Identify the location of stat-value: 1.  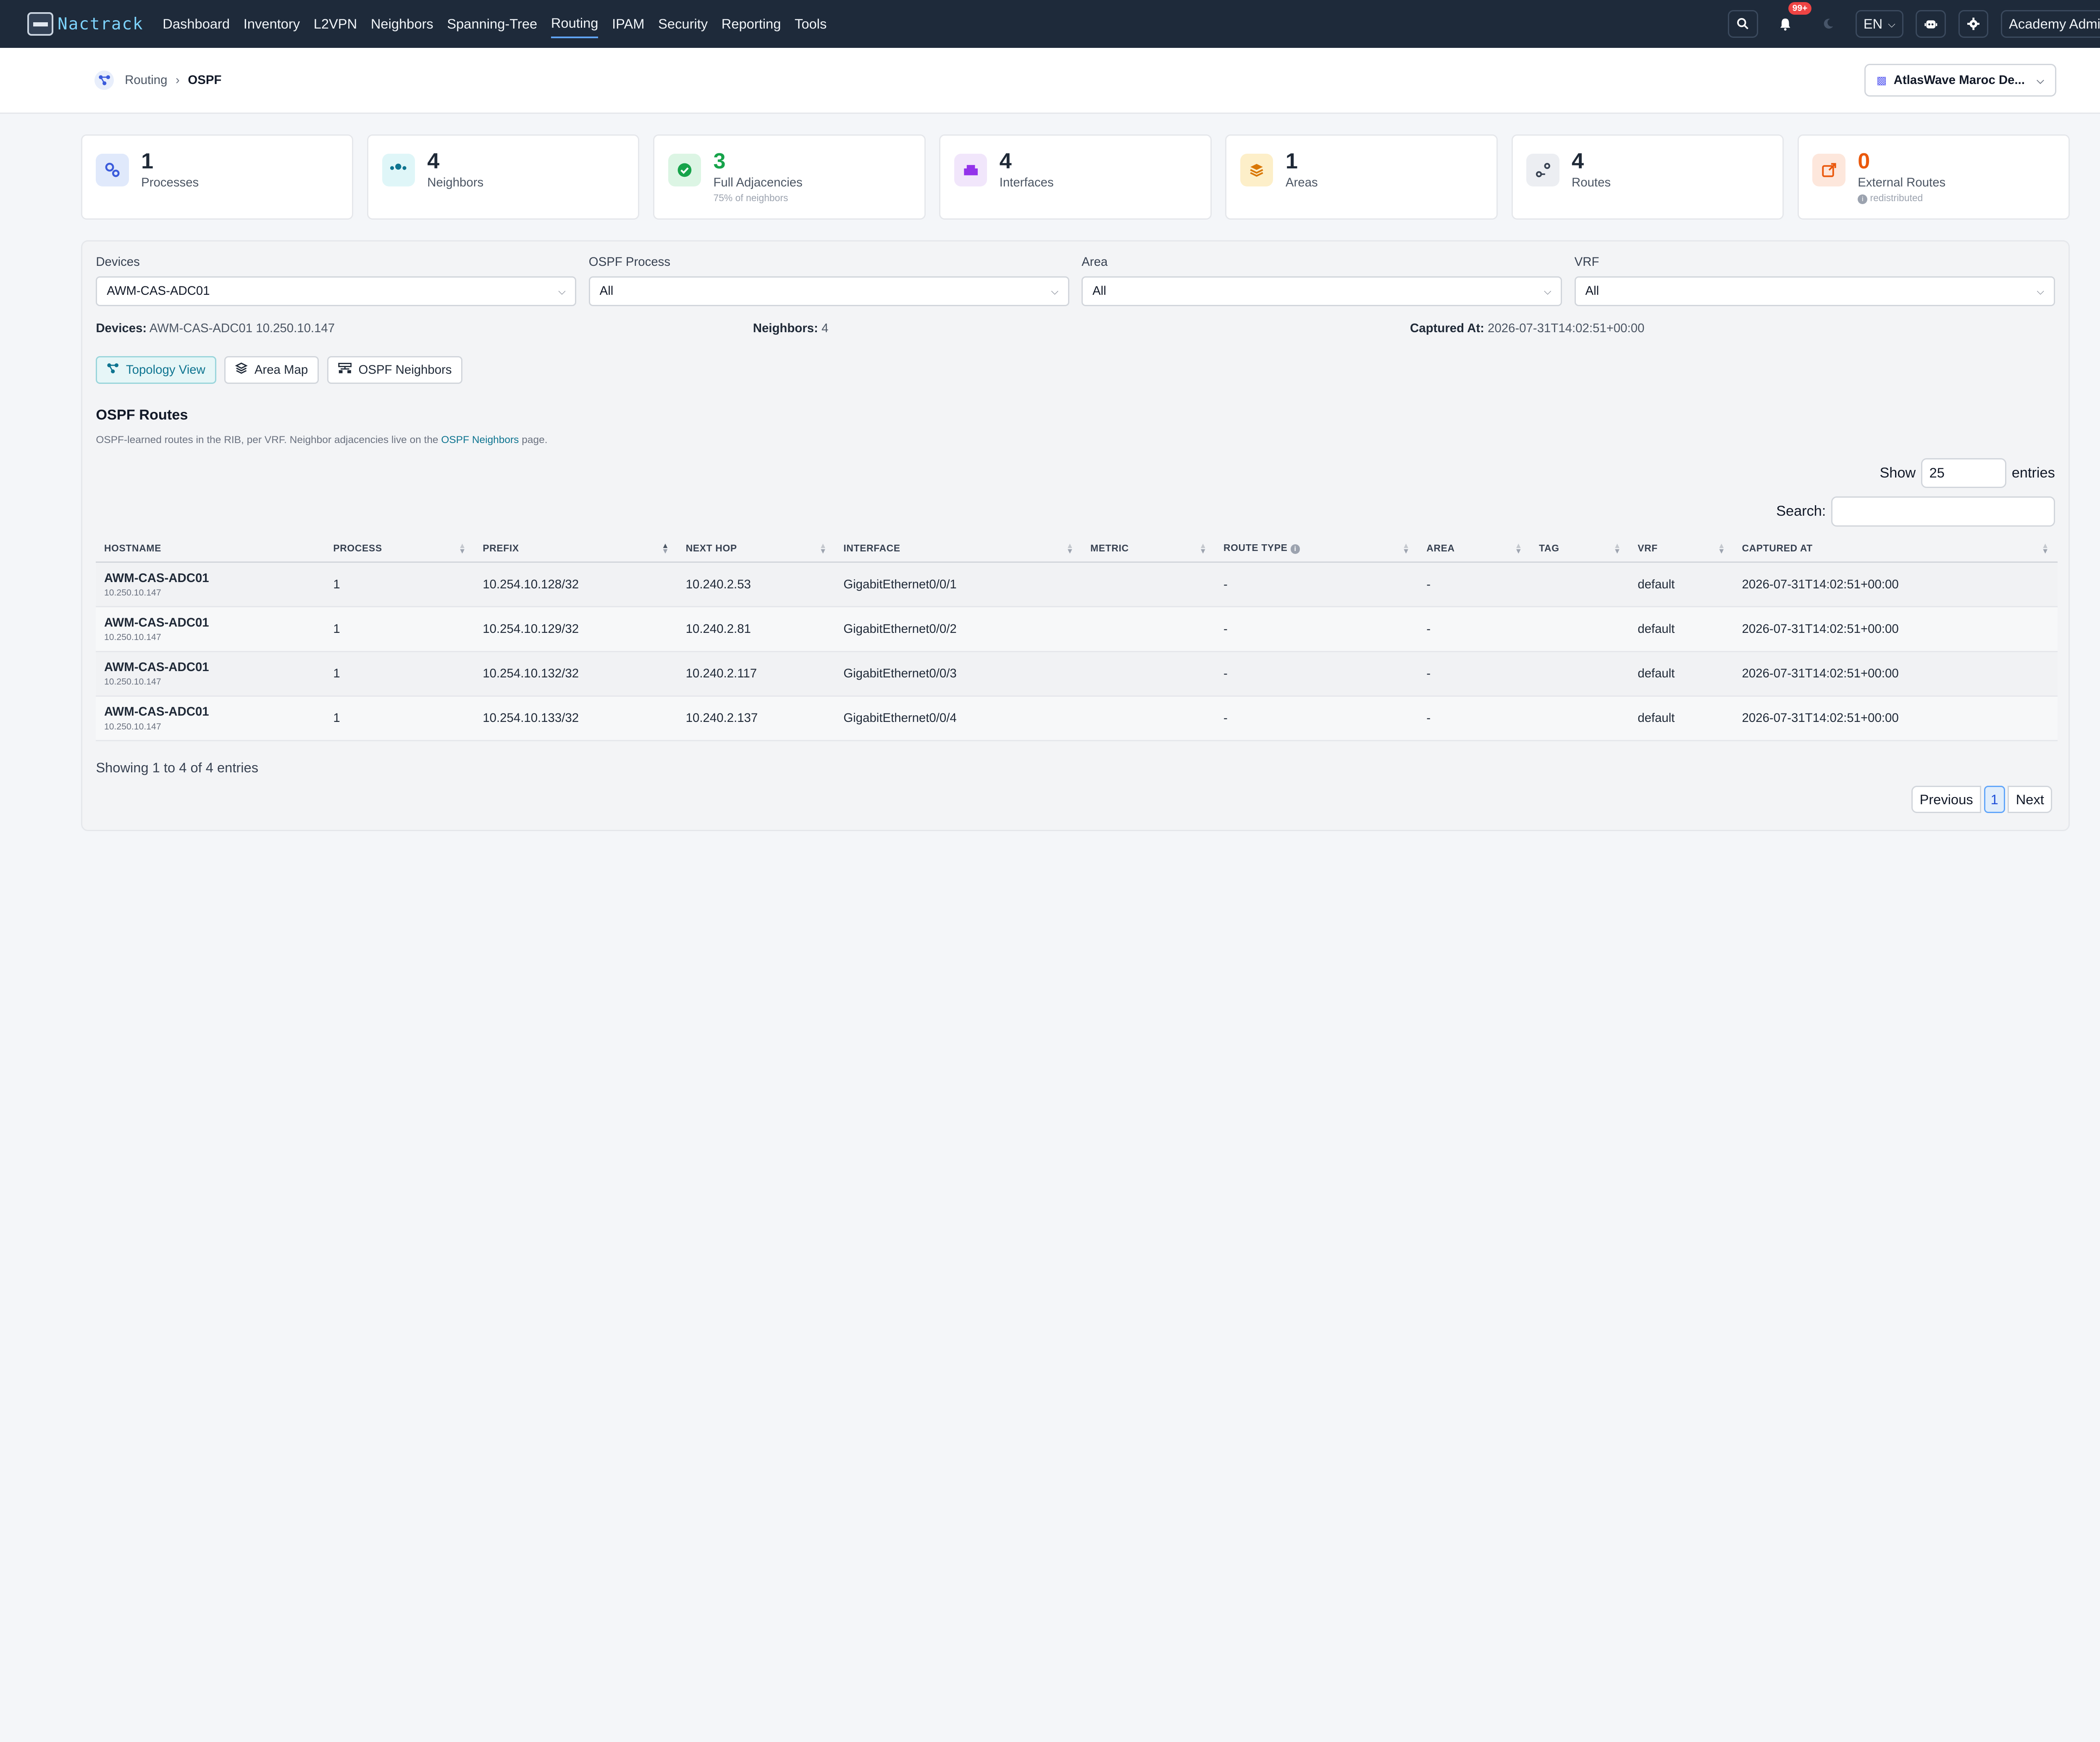
(147, 161).